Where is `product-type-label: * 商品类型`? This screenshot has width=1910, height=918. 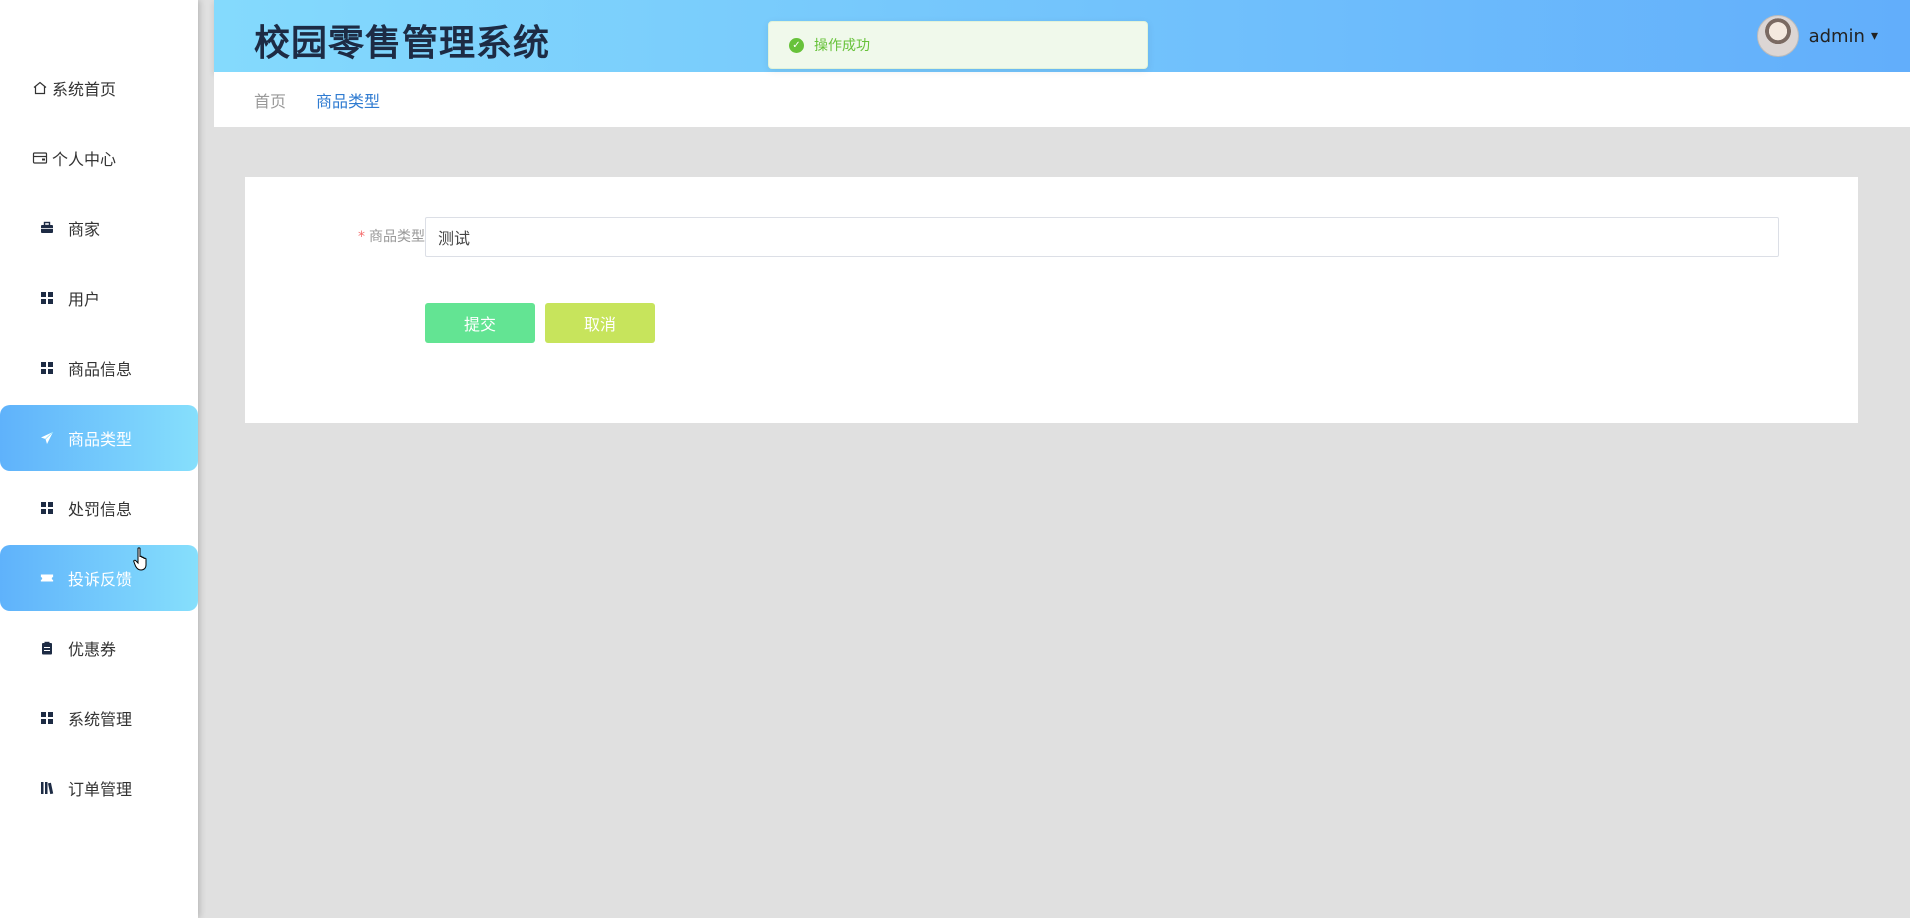
product-type-label: * 商品类型 is located at coordinates (385, 237).